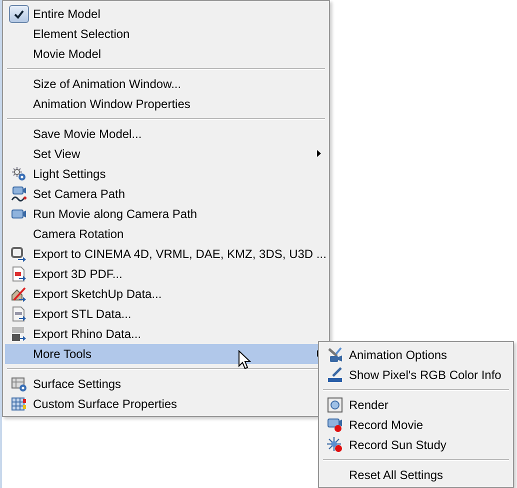 The height and width of the screenshot is (488, 517). I want to click on menu-item: Record Sun Study, so click(416, 445).